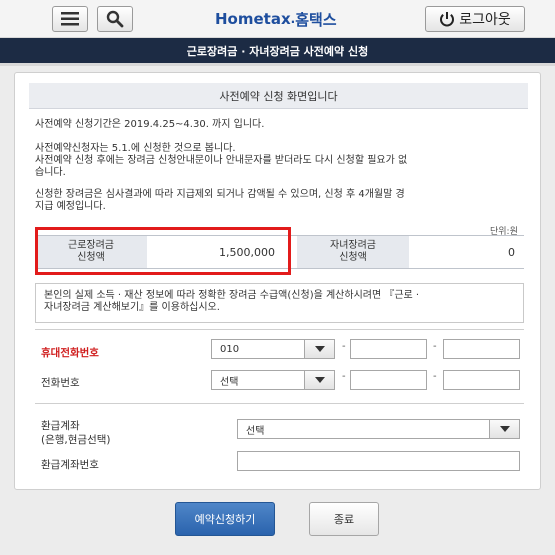  I want to click on reserve-apply-button: 예약신청하기, so click(225, 519).